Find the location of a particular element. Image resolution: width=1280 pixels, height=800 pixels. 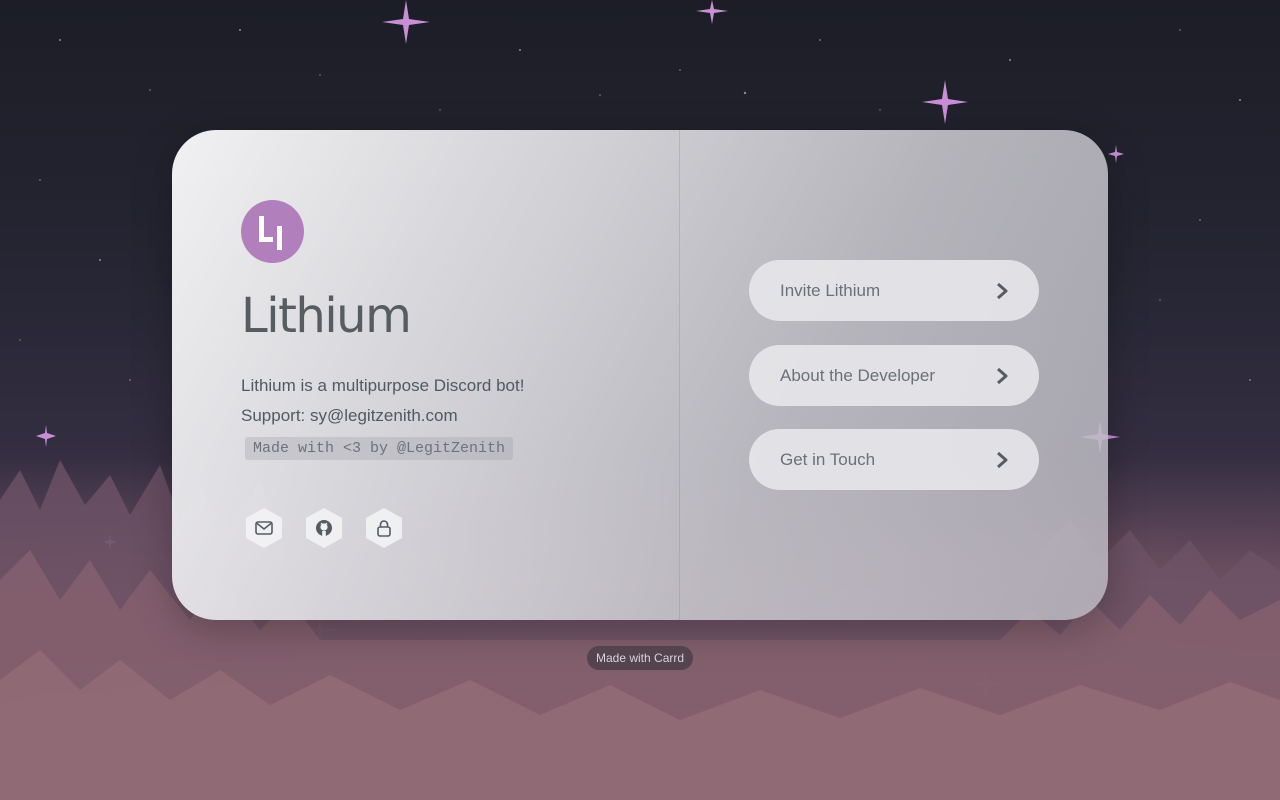

privacy-link is located at coordinates (384, 528).